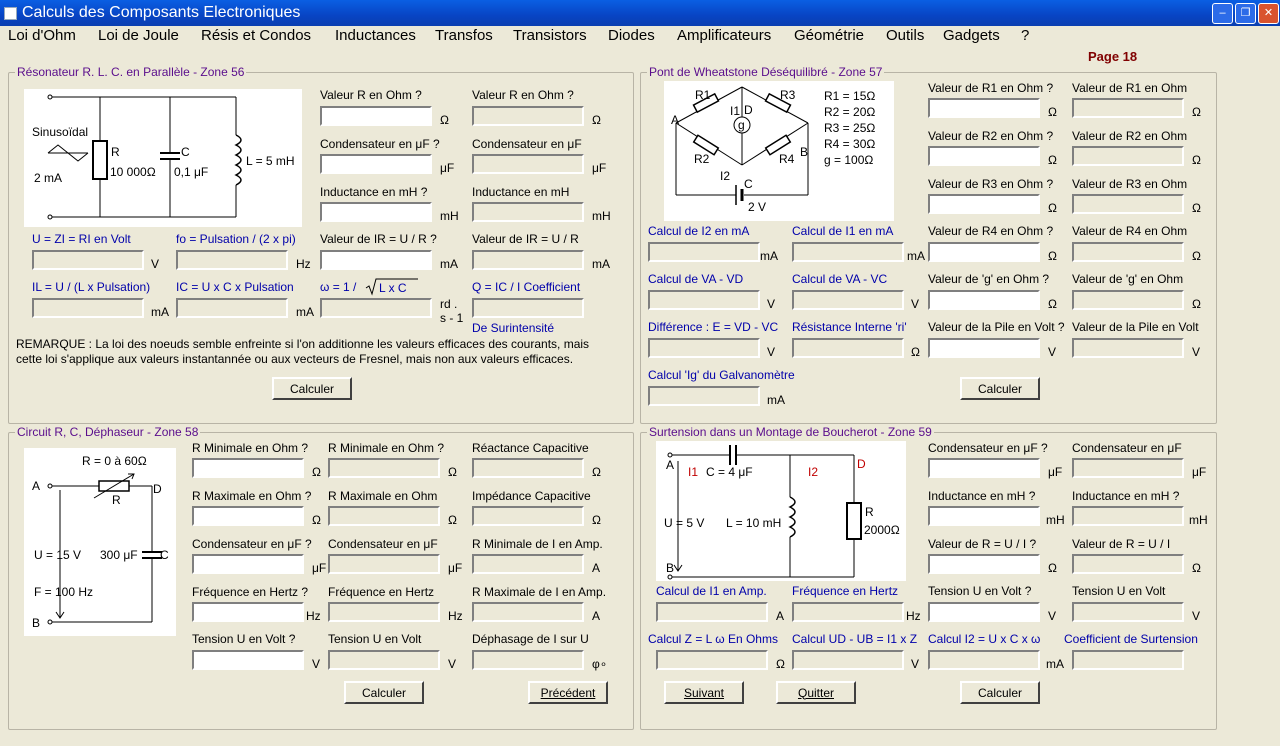  Describe the element at coordinates (376, 308) in the screenshot. I see `z56-omega-output` at that location.